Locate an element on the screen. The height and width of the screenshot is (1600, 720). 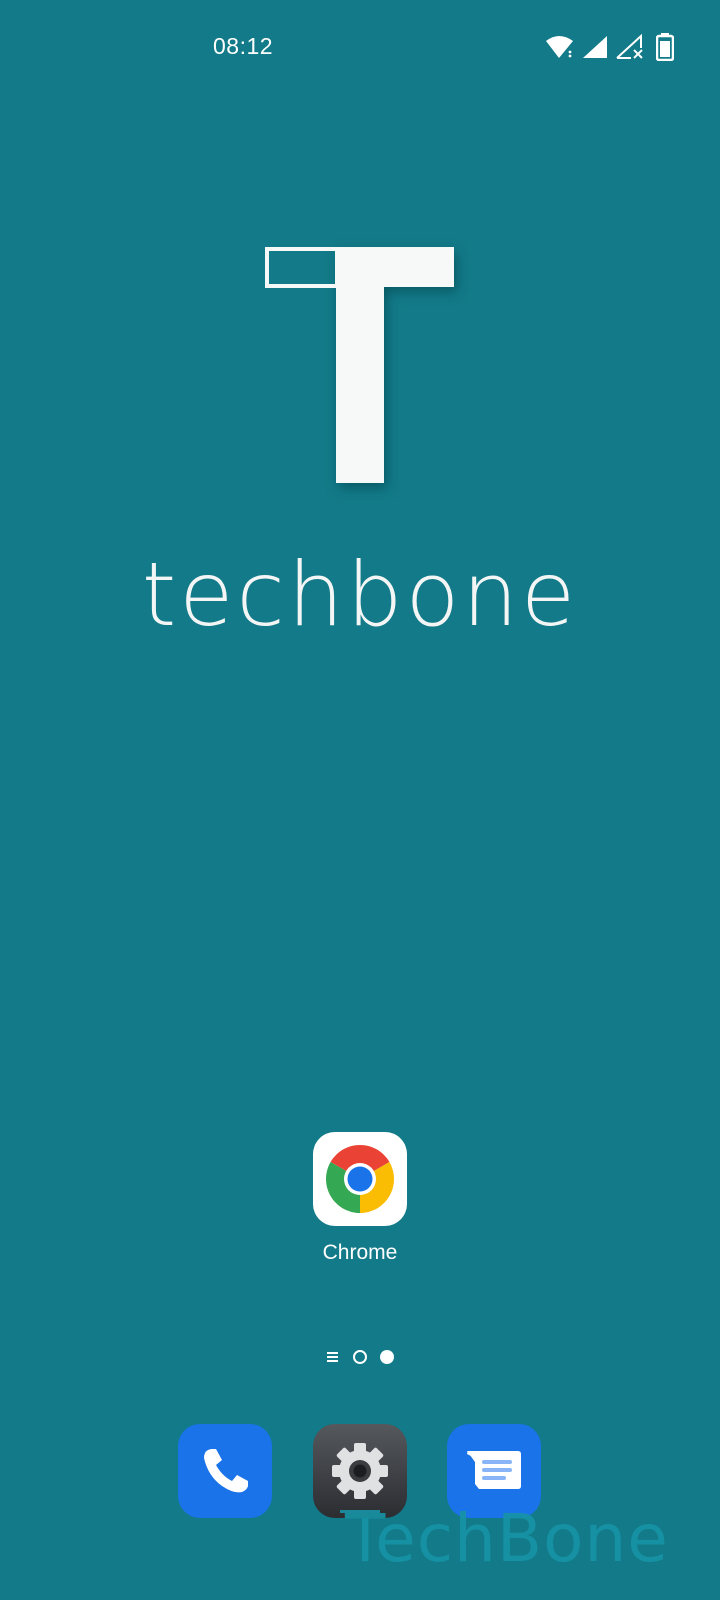
page-indicator is located at coordinates (360, 1357).